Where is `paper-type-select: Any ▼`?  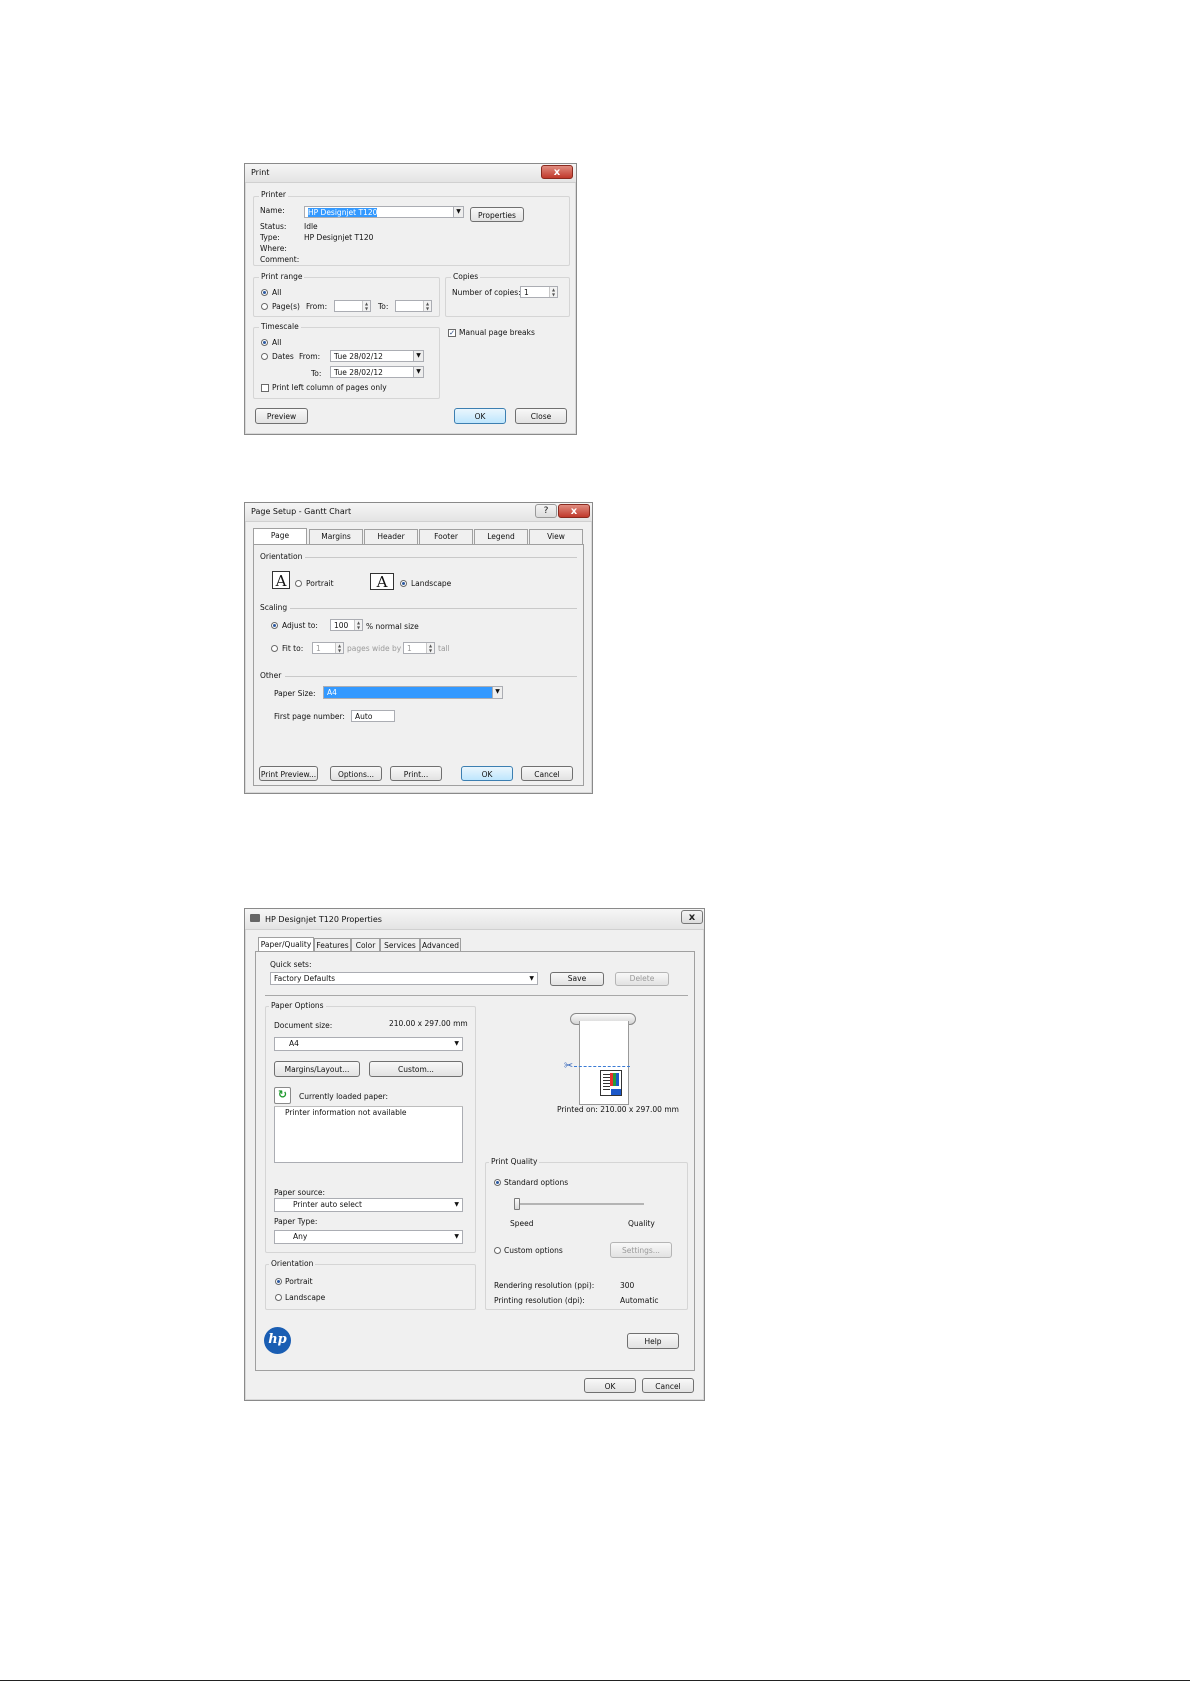
paper-type-select: Any ▼ is located at coordinates (368, 1237).